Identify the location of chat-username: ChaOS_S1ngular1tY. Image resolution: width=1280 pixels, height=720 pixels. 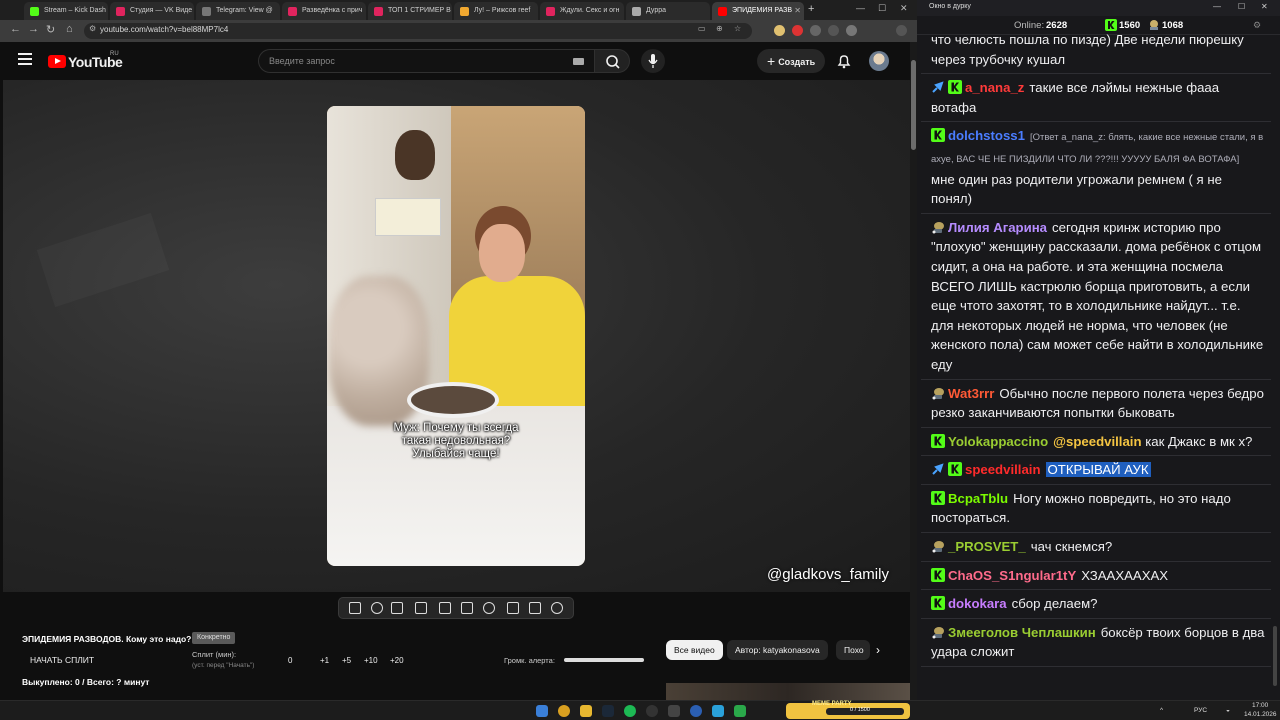
(1012, 575).